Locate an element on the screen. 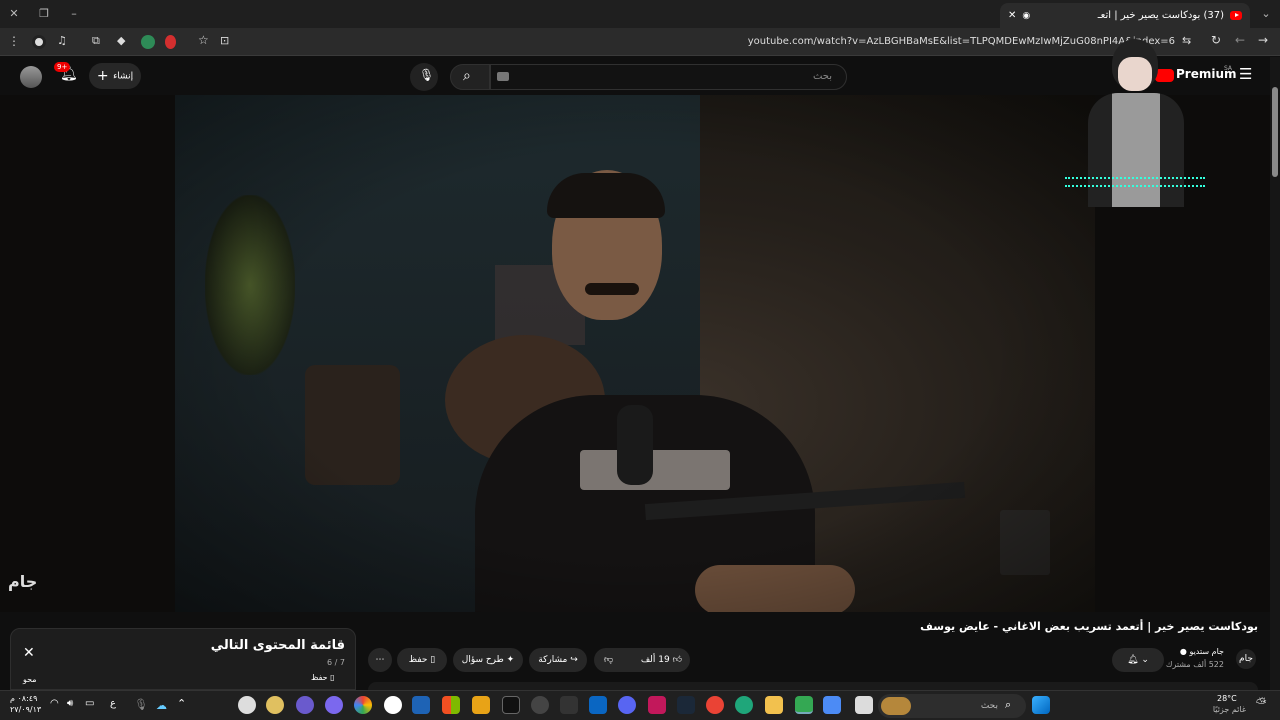  epic-games-icon is located at coordinates (511, 705).